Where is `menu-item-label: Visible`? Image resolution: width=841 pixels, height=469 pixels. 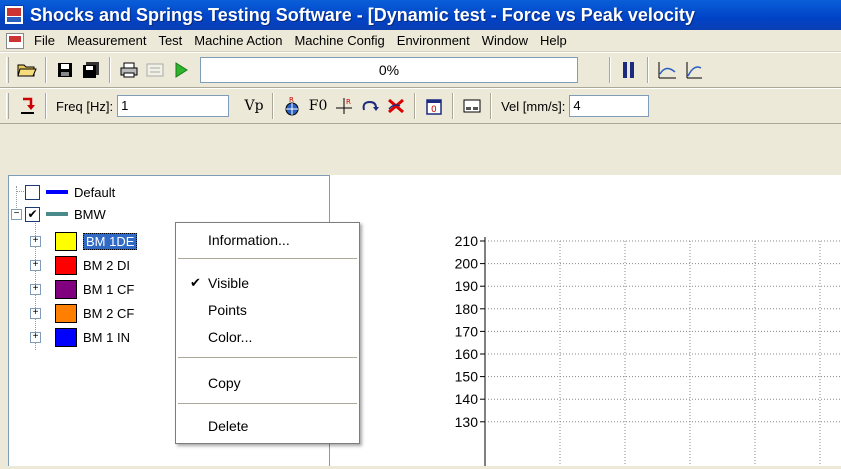 menu-item-label: Visible is located at coordinates (228, 283).